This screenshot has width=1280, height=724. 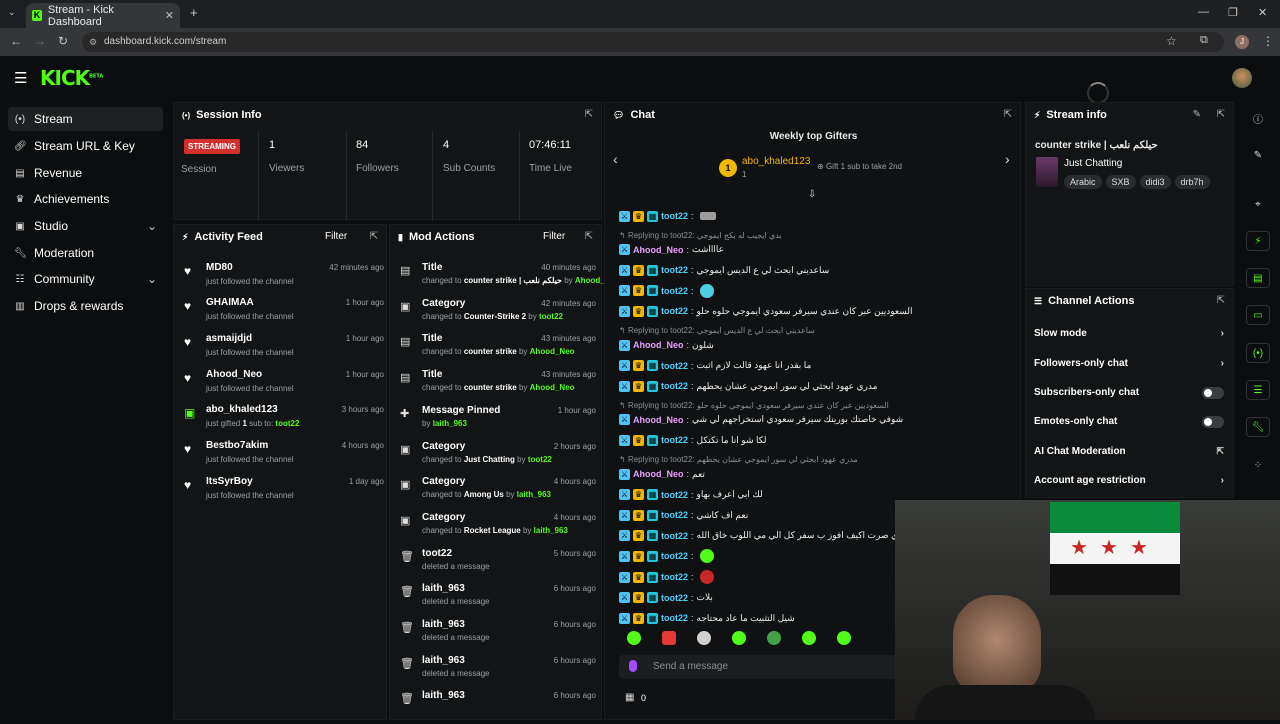 What do you see at coordinates (1129, 422) in the screenshot?
I see `emotes-only-action: Emotes-only chat` at bounding box center [1129, 422].